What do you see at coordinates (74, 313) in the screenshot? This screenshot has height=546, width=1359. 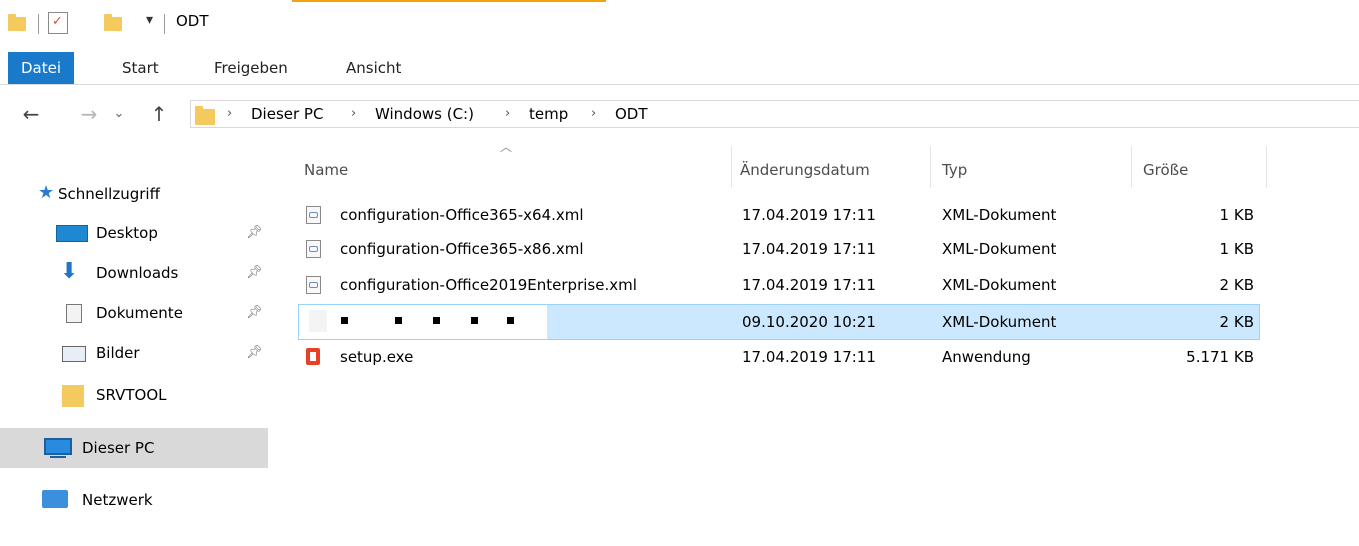 I see `documents-icon` at bounding box center [74, 313].